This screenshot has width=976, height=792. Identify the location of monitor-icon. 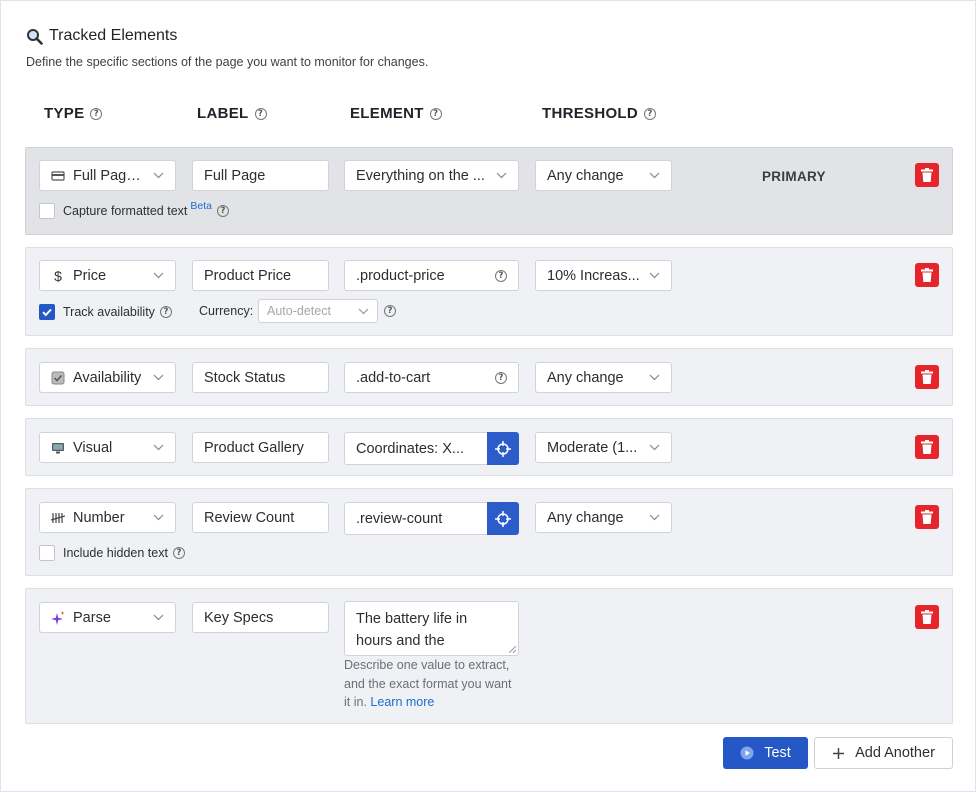
(58, 447).